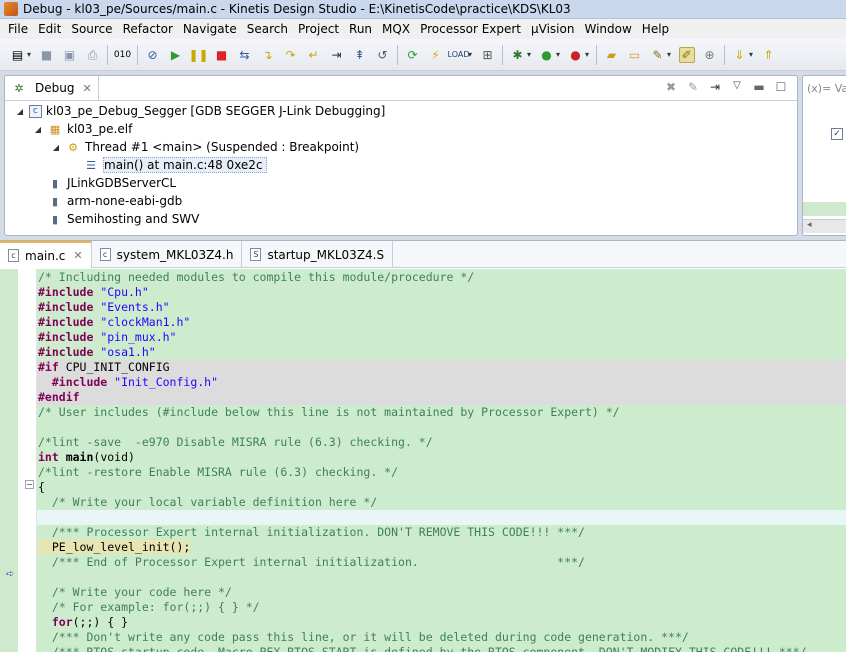  I want to click on code-line: int main(void), so click(441, 457).